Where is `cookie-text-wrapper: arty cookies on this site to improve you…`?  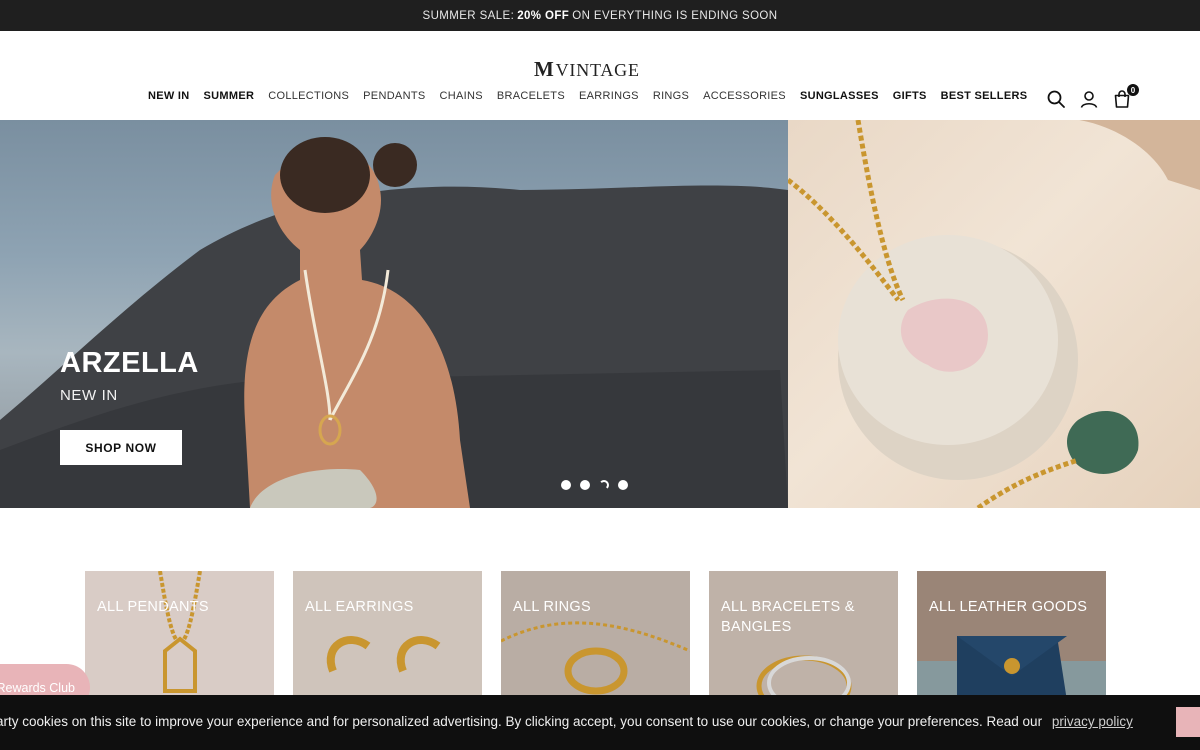
cookie-text-wrapper: arty cookies on this site to improve you… is located at coordinates (566, 721).